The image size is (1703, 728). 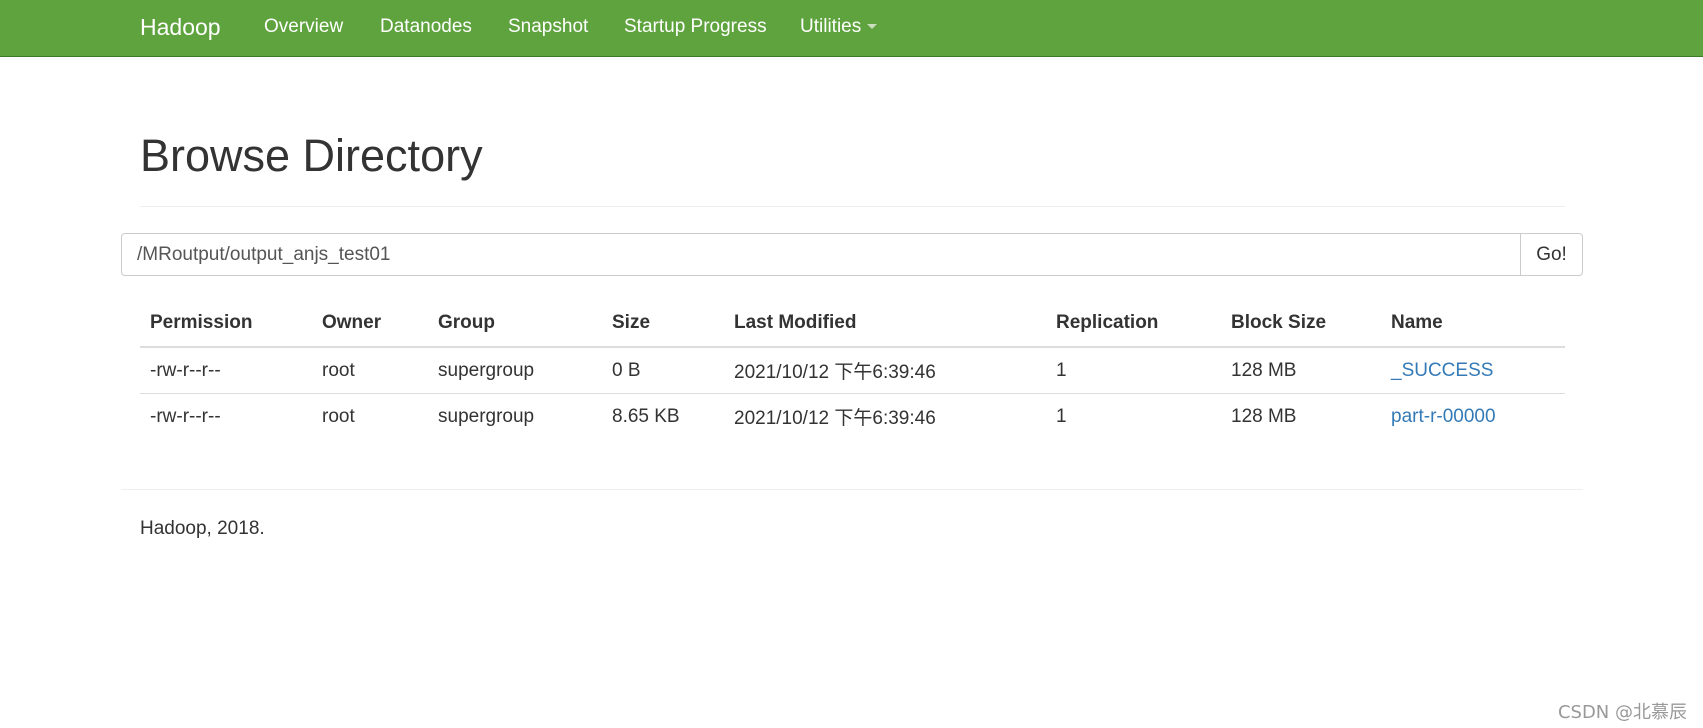 I want to click on column-header-size: Size, so click(x=663, y=324).